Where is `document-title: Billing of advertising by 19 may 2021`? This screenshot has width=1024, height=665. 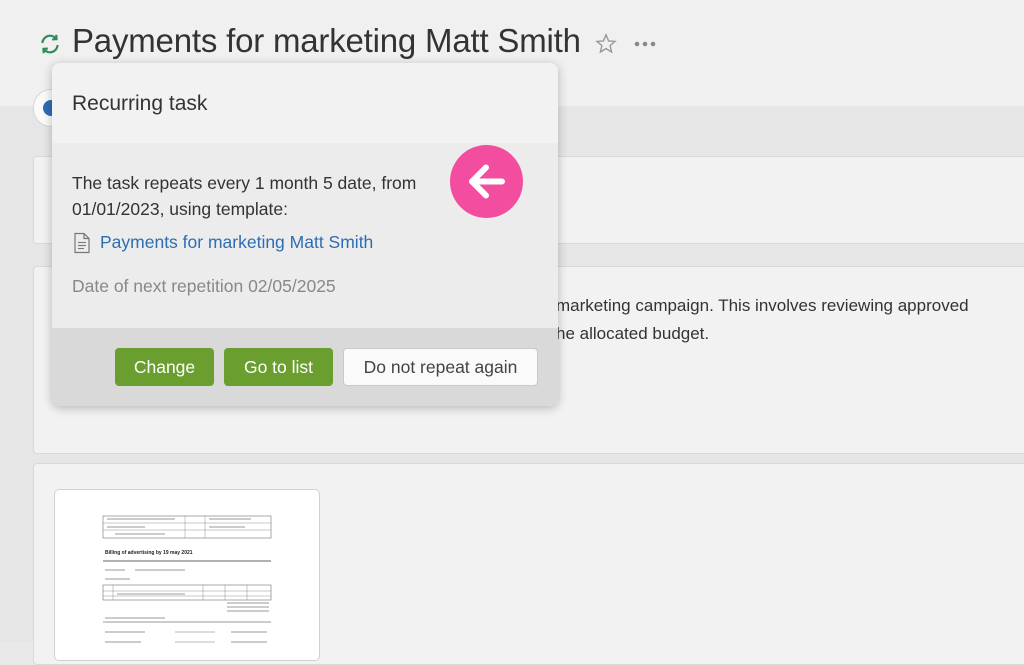 document-title: Billing of advertising by 19 may 2021 is located at coordinates (149, 553).